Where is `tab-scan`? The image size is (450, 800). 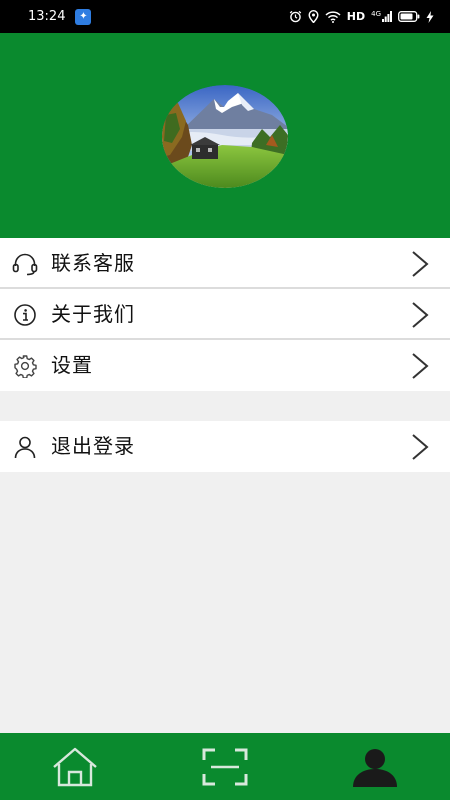 tab-scan is located at coordinates (225, 766).